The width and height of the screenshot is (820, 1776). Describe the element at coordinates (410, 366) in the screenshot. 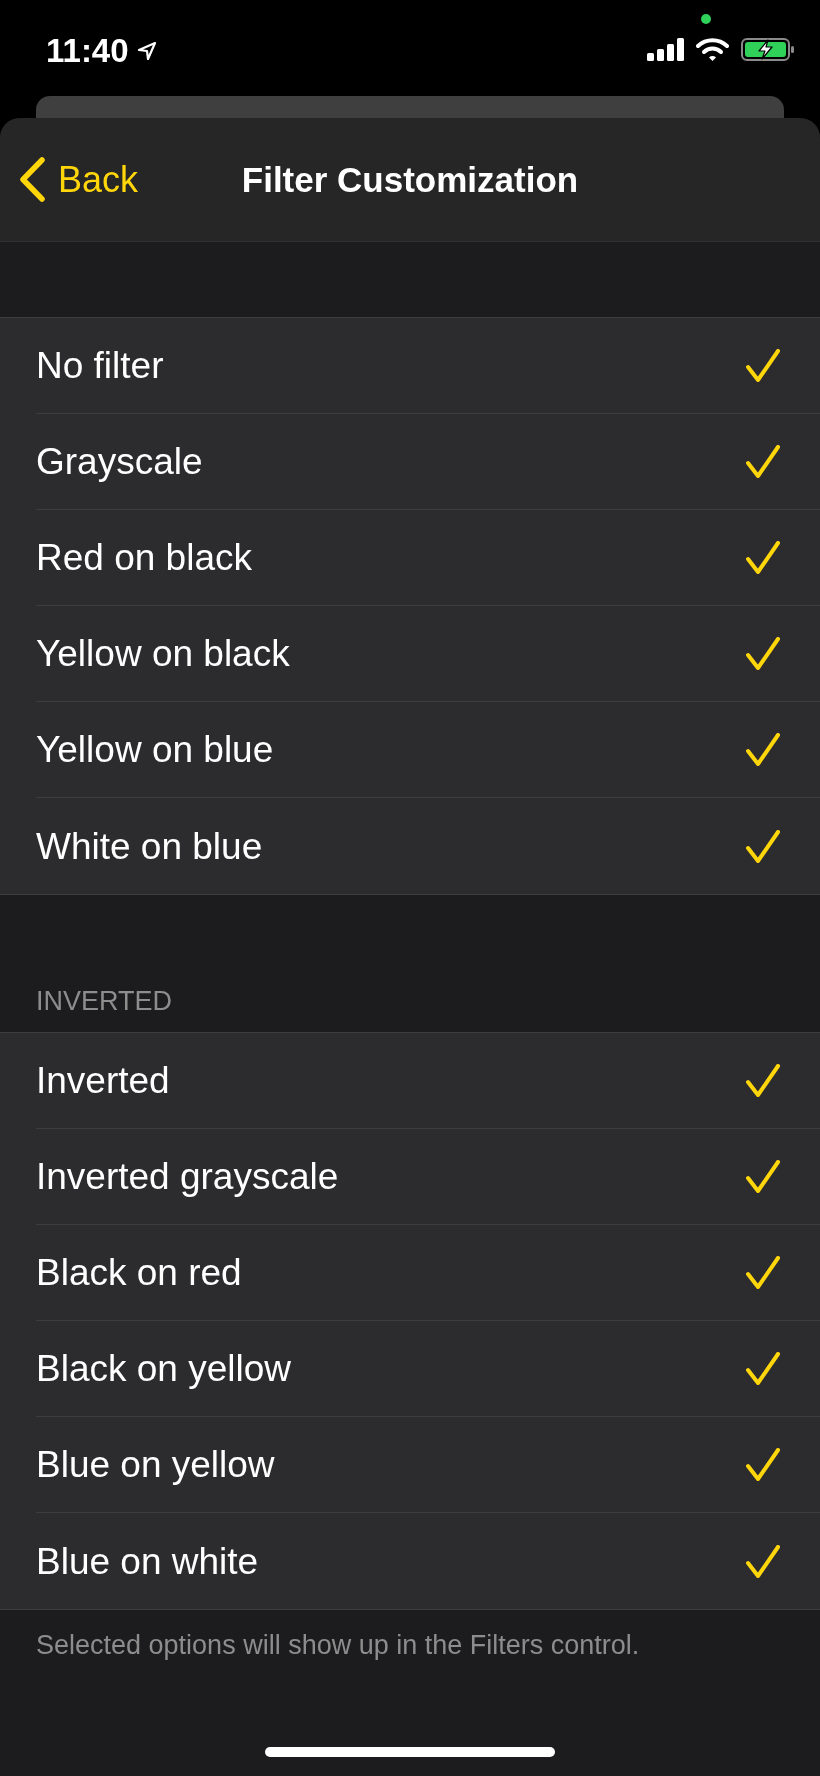

I see `filter-option: No filter` at that location.